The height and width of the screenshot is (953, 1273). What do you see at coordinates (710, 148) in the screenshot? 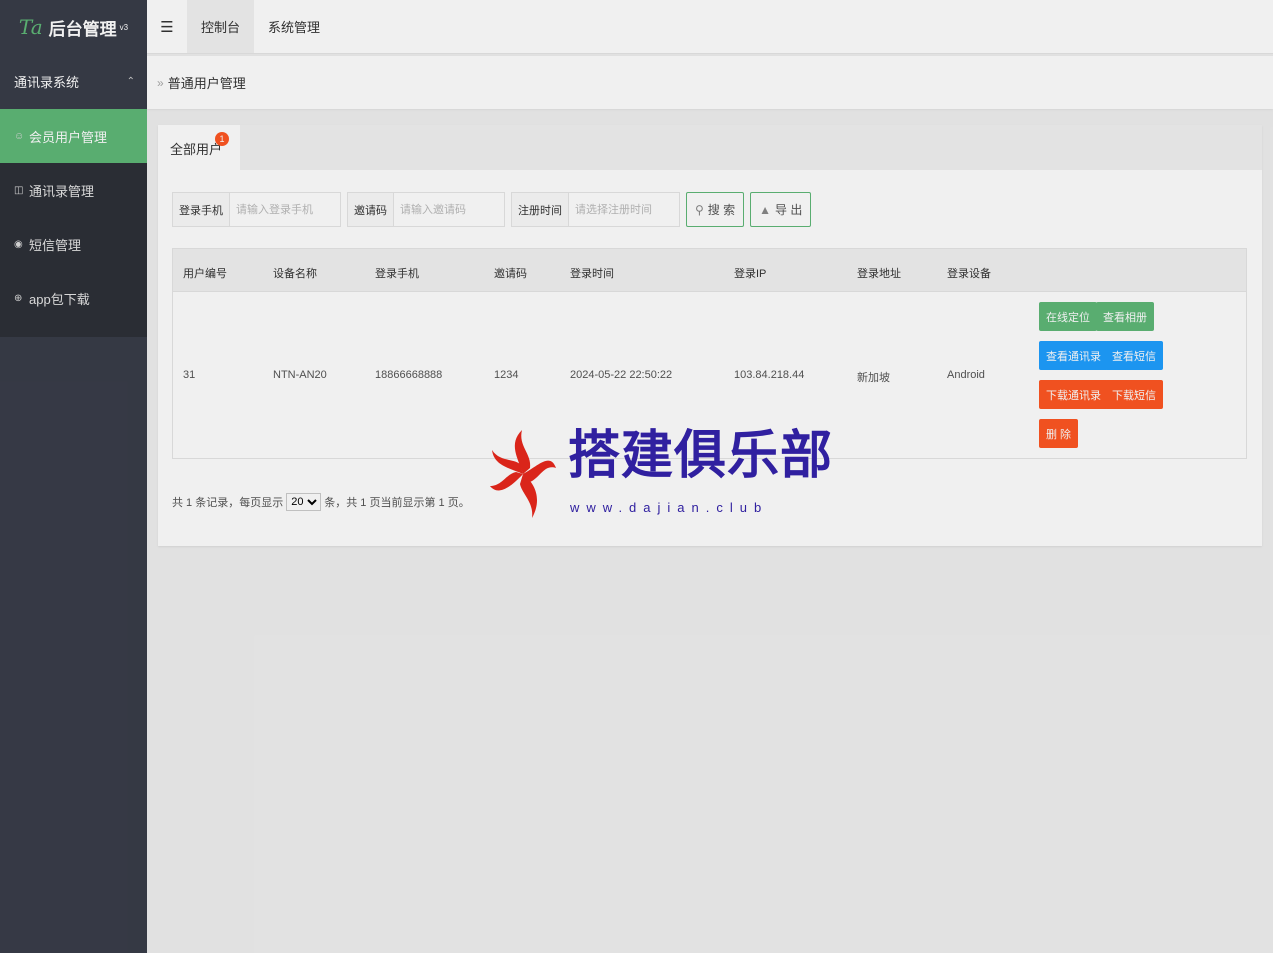
I see `card-tabbar: 全部用户 1` at bounding box center [710, 148].